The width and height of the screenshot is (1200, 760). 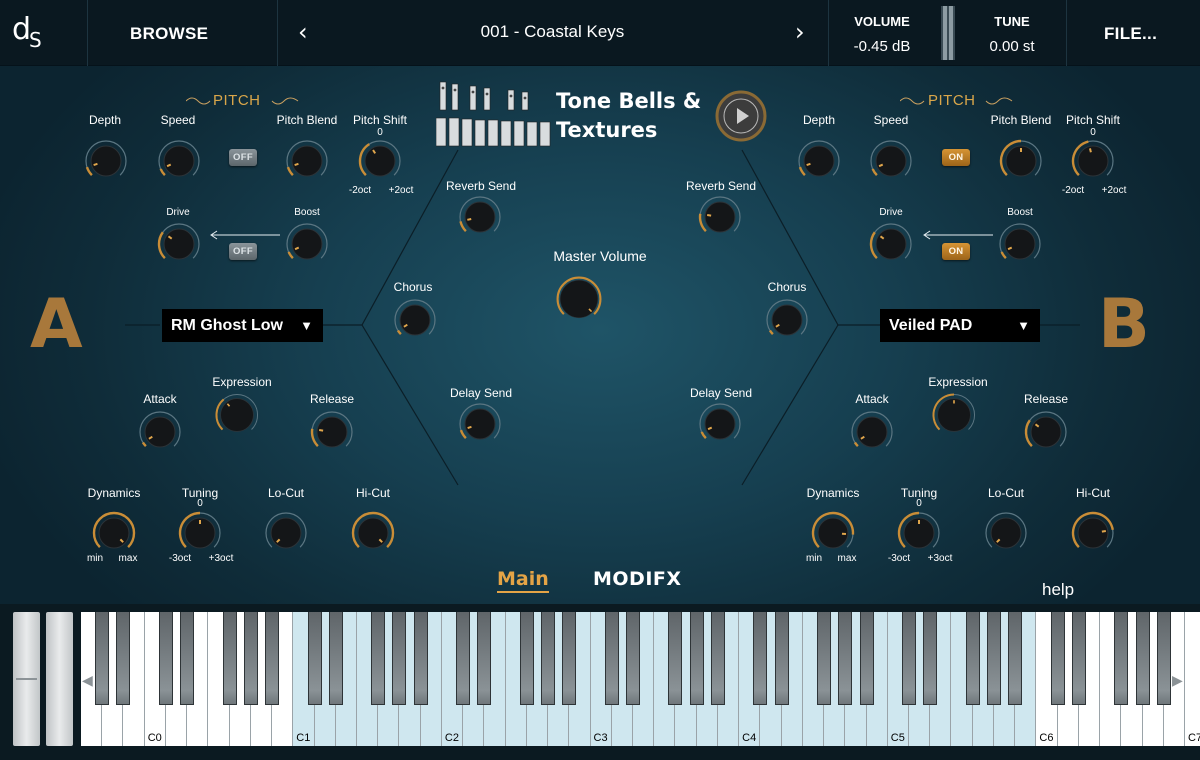 I want to click on a-dynamics-knob, so click(x=114, y=533).